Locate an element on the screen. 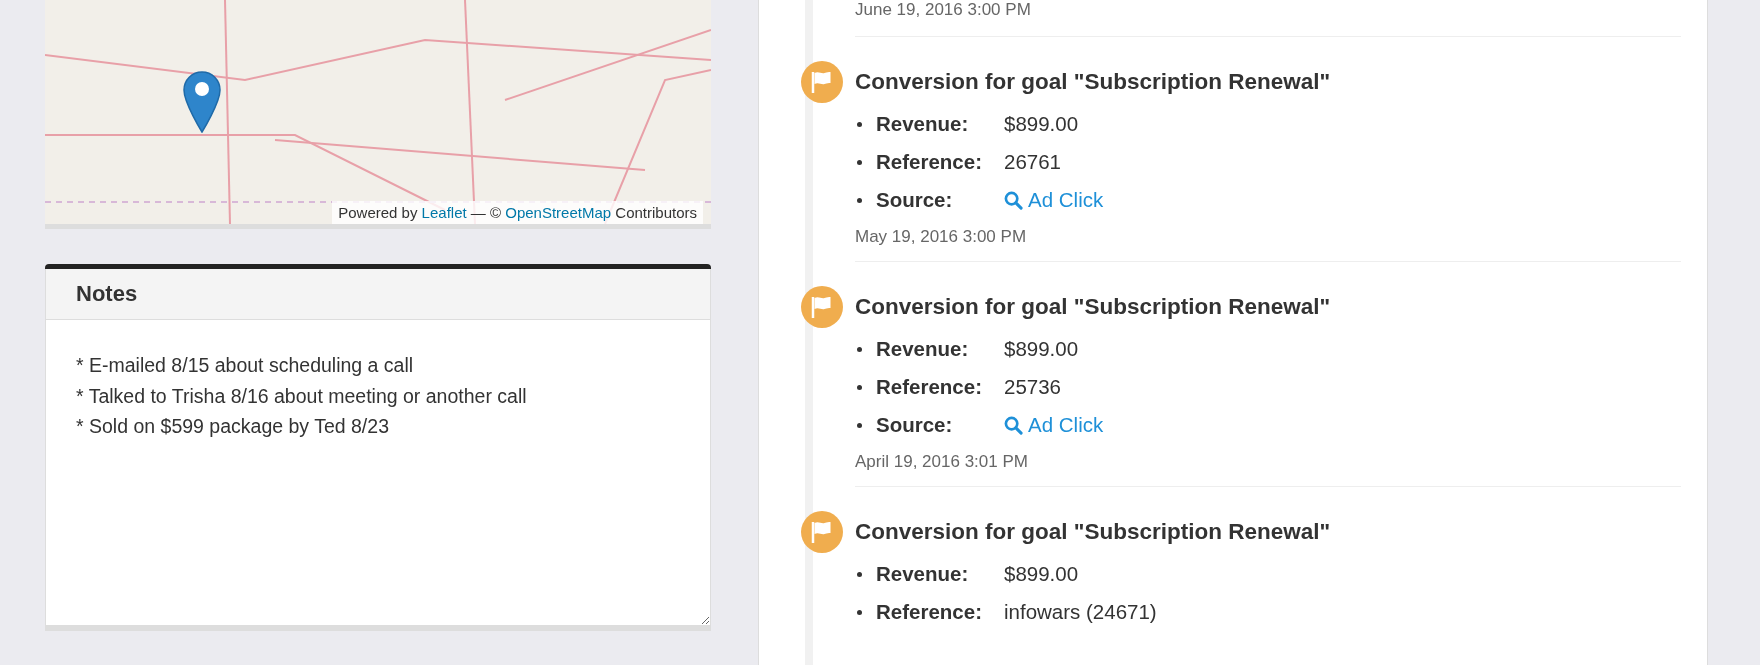 This screenshot has width=1760, height=665. field-value: infowars (24671) is located at coordinates (1080, 612).